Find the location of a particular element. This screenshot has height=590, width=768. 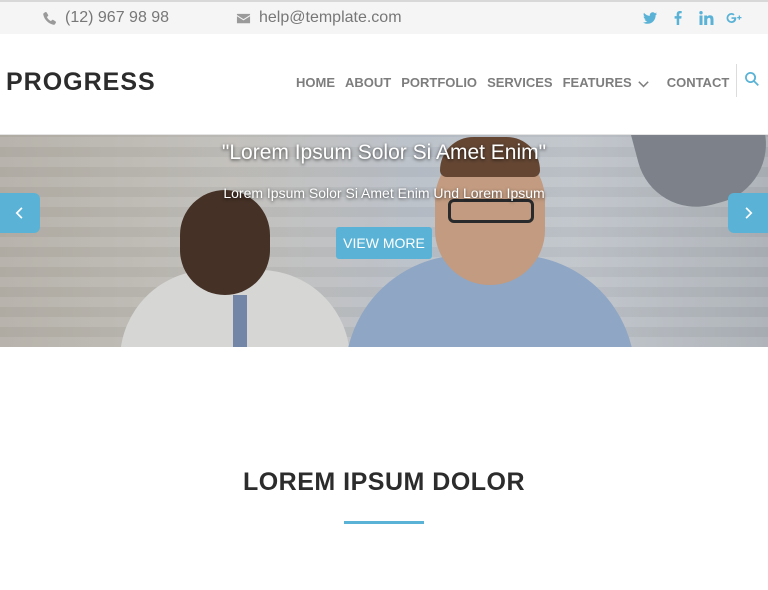

email-address: help@template.com is located at coordinates (330, 17).